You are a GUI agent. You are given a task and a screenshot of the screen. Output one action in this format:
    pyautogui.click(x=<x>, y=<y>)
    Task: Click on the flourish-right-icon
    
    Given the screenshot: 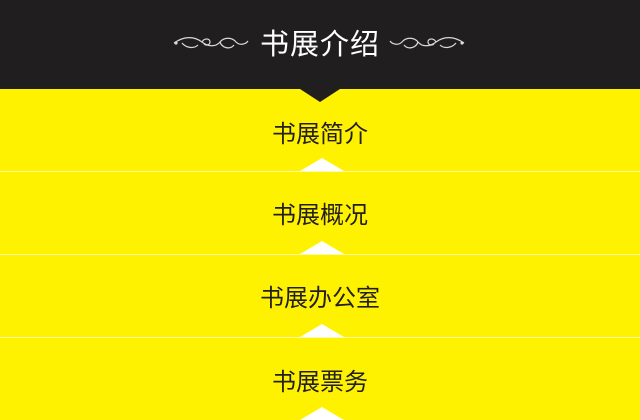 What is the action you would take?
    pyautogui.click(x=427, y=43)
    